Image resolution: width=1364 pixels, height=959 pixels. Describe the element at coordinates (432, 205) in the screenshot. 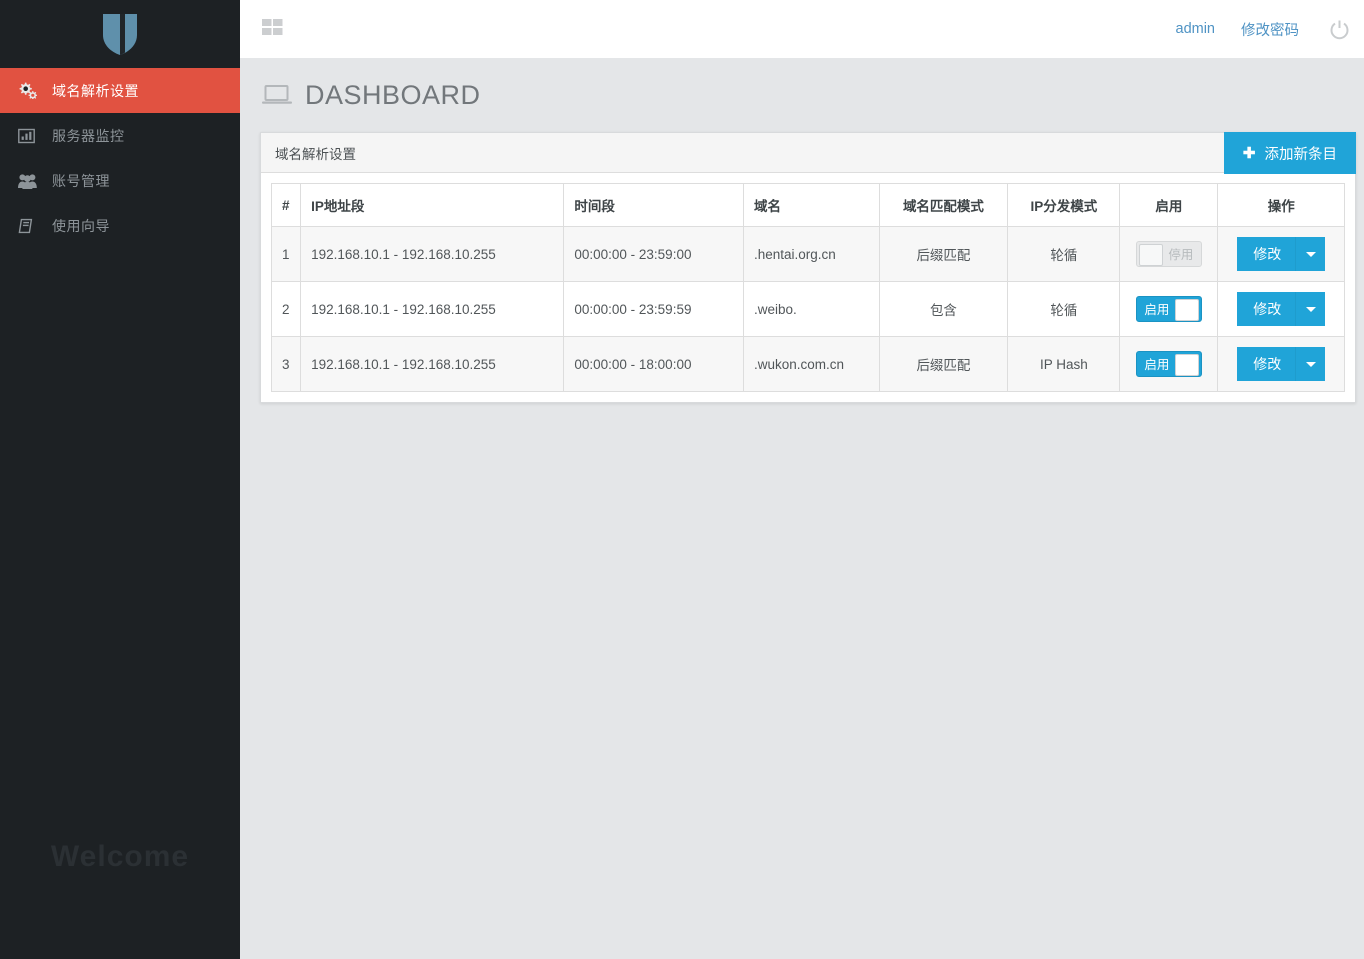

I see `header-ip-range: IP地址段` at that location.